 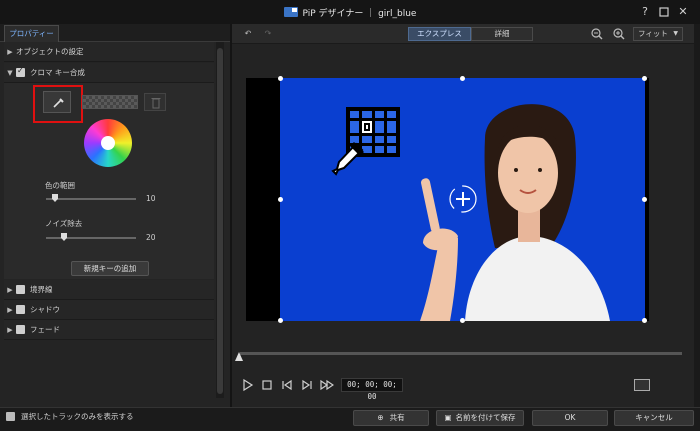 What do you see at coordinates (109, 290) in the screenshot?
I see `section-border: ▶ 境界線` at bounding box center [109, 290].